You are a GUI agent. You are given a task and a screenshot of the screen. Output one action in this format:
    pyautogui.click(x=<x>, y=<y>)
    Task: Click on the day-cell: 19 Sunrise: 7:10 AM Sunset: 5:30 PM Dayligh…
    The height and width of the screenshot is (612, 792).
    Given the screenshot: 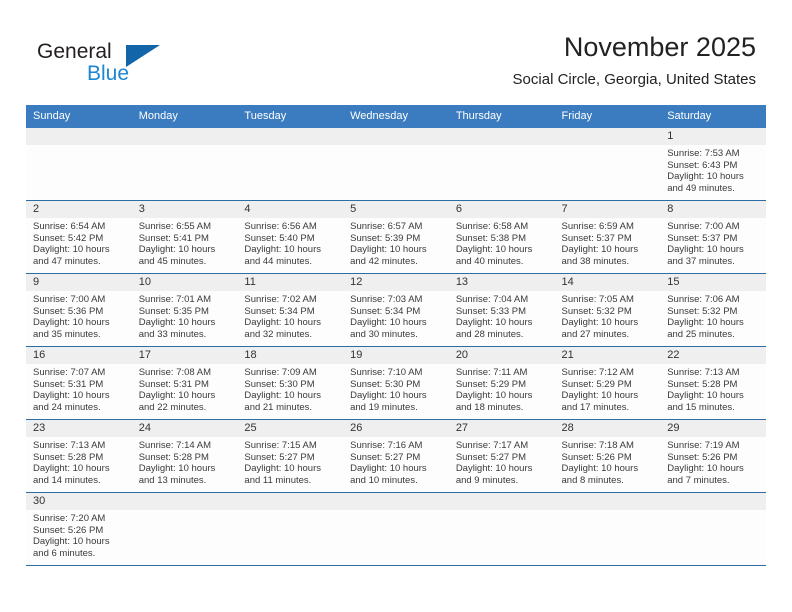 What is the action you would take?
    pyautogui.click(x=396, y=383)
    